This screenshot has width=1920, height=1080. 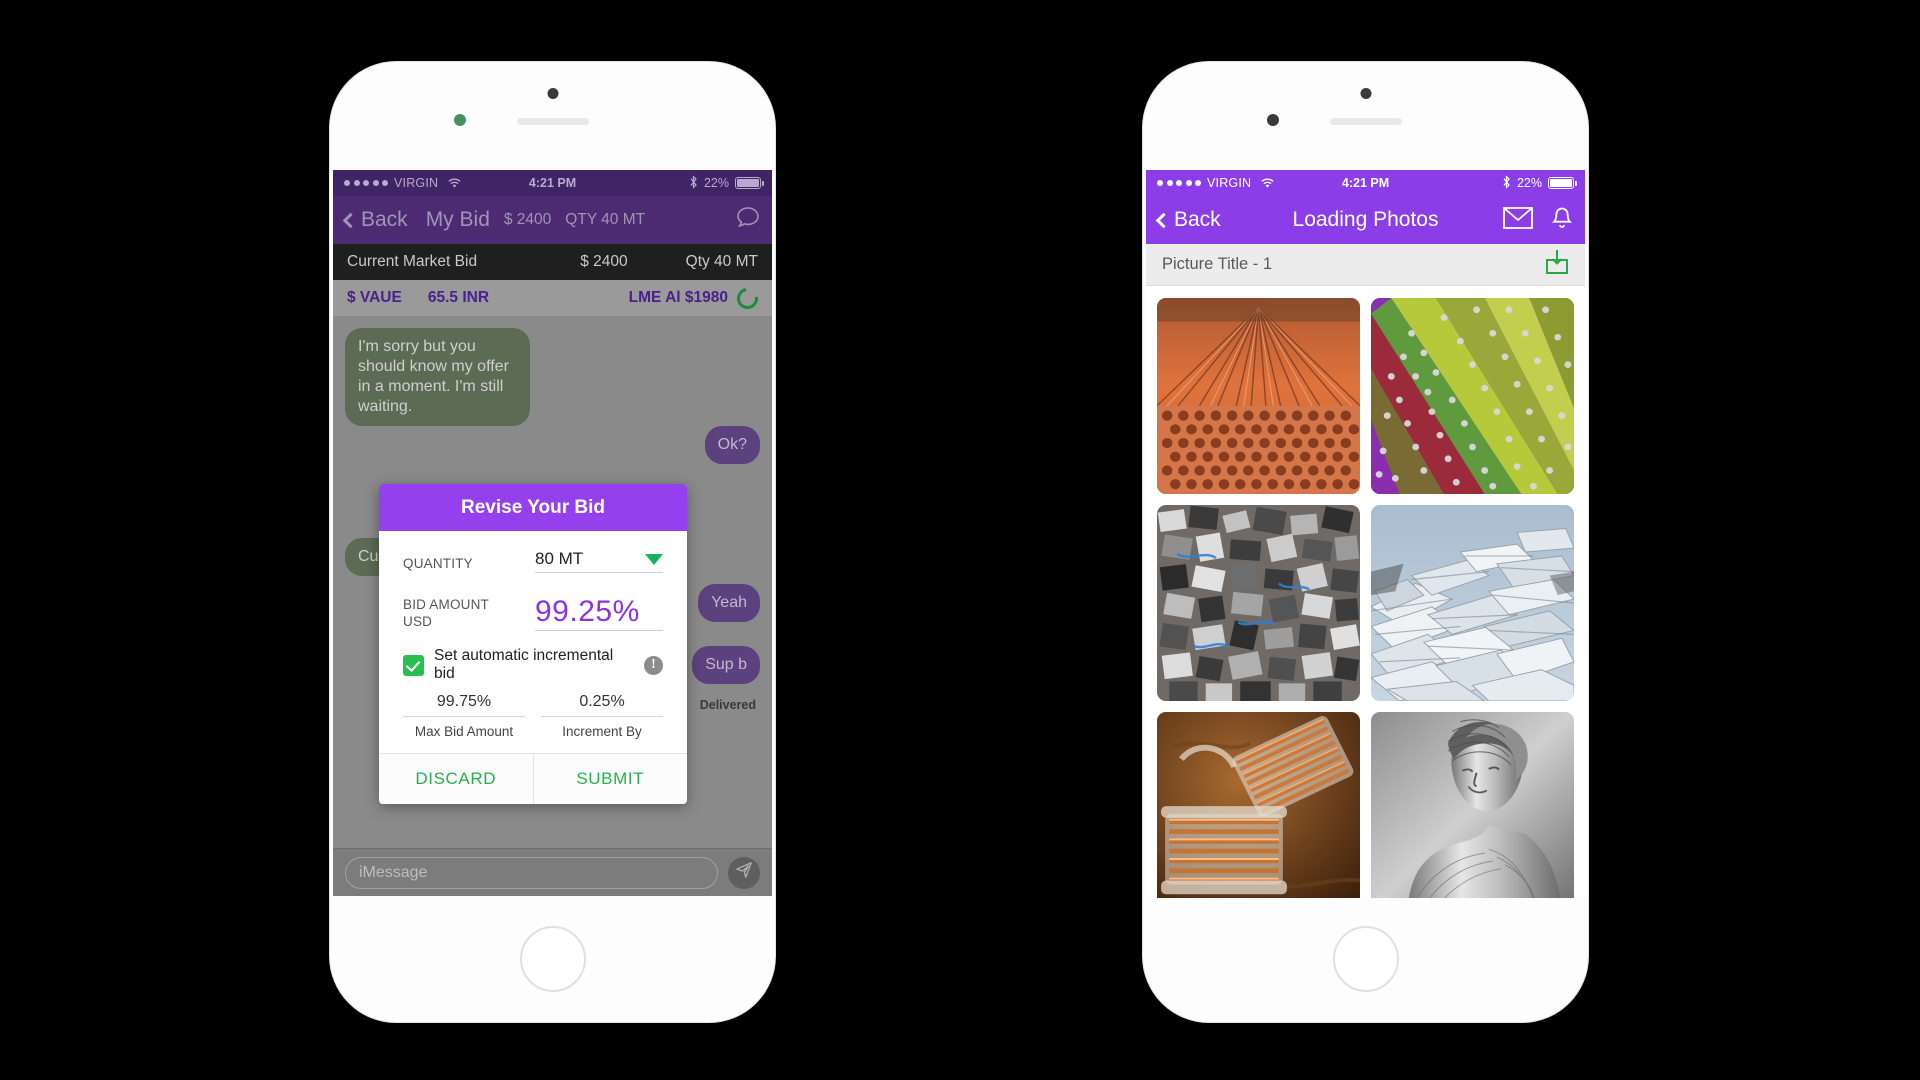 I want to click on revise-bid-dialog: Revise Your Bid QUANTITY 80 MT BID AMOUN, so click(x=533, y=644).